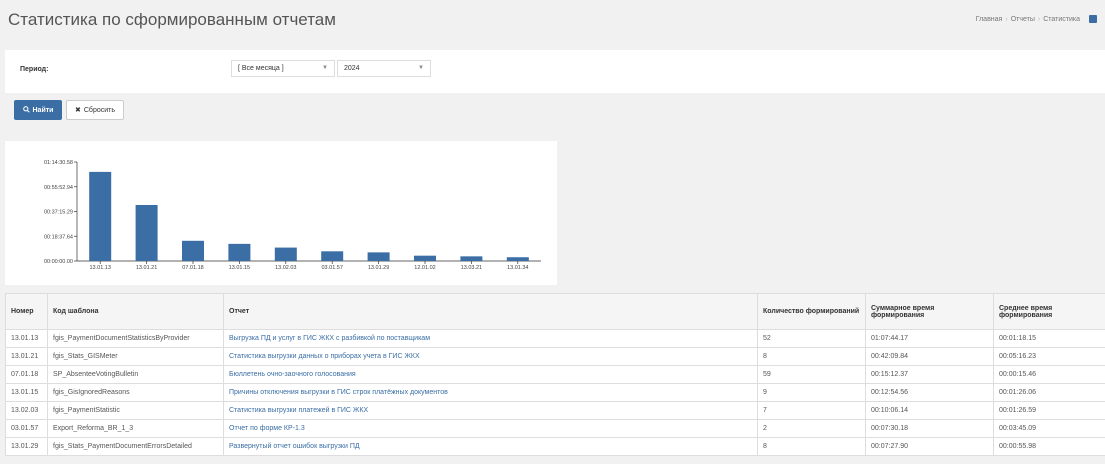 The image size is (1105, 464). I want to click on cell-total-time: 00:10:06.14, so click(929, 410).